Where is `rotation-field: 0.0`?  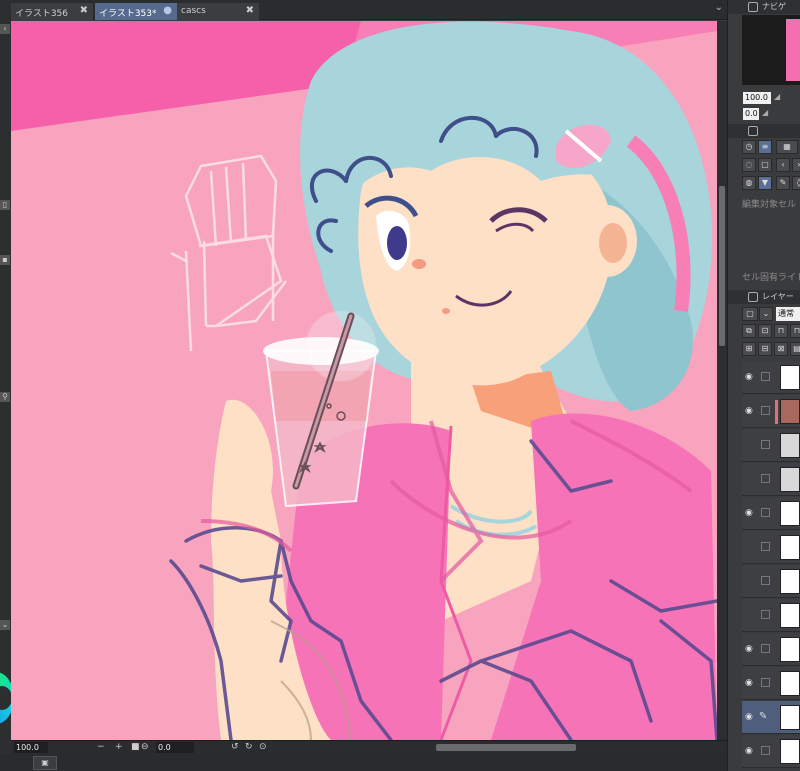 rotation-field: 0.0 is located at coordinates (175, 747).